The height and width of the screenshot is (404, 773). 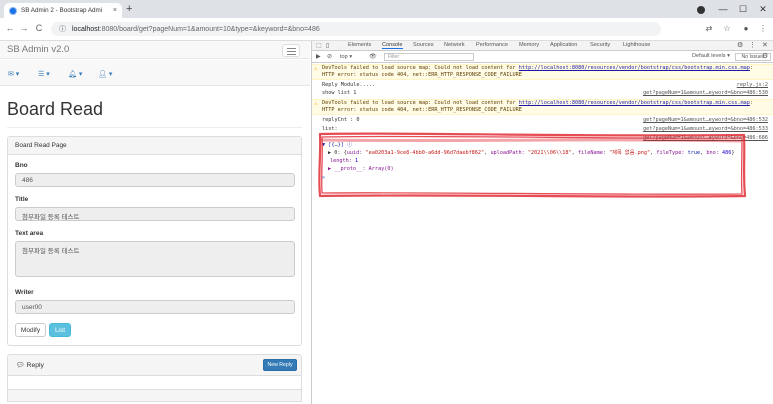 What do you see at coordinates (86, 29) in the screenshot?
I see `url-host: localhost` at bounding box center [86, 29].